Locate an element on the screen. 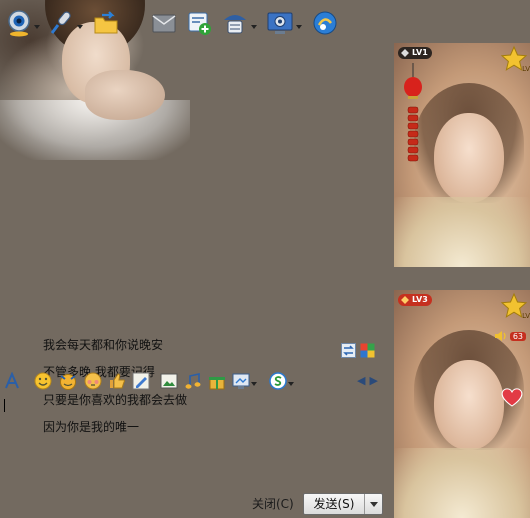 This screenshot has width=530, height=518. user-apps-icon is located at coordinates (235, 24).